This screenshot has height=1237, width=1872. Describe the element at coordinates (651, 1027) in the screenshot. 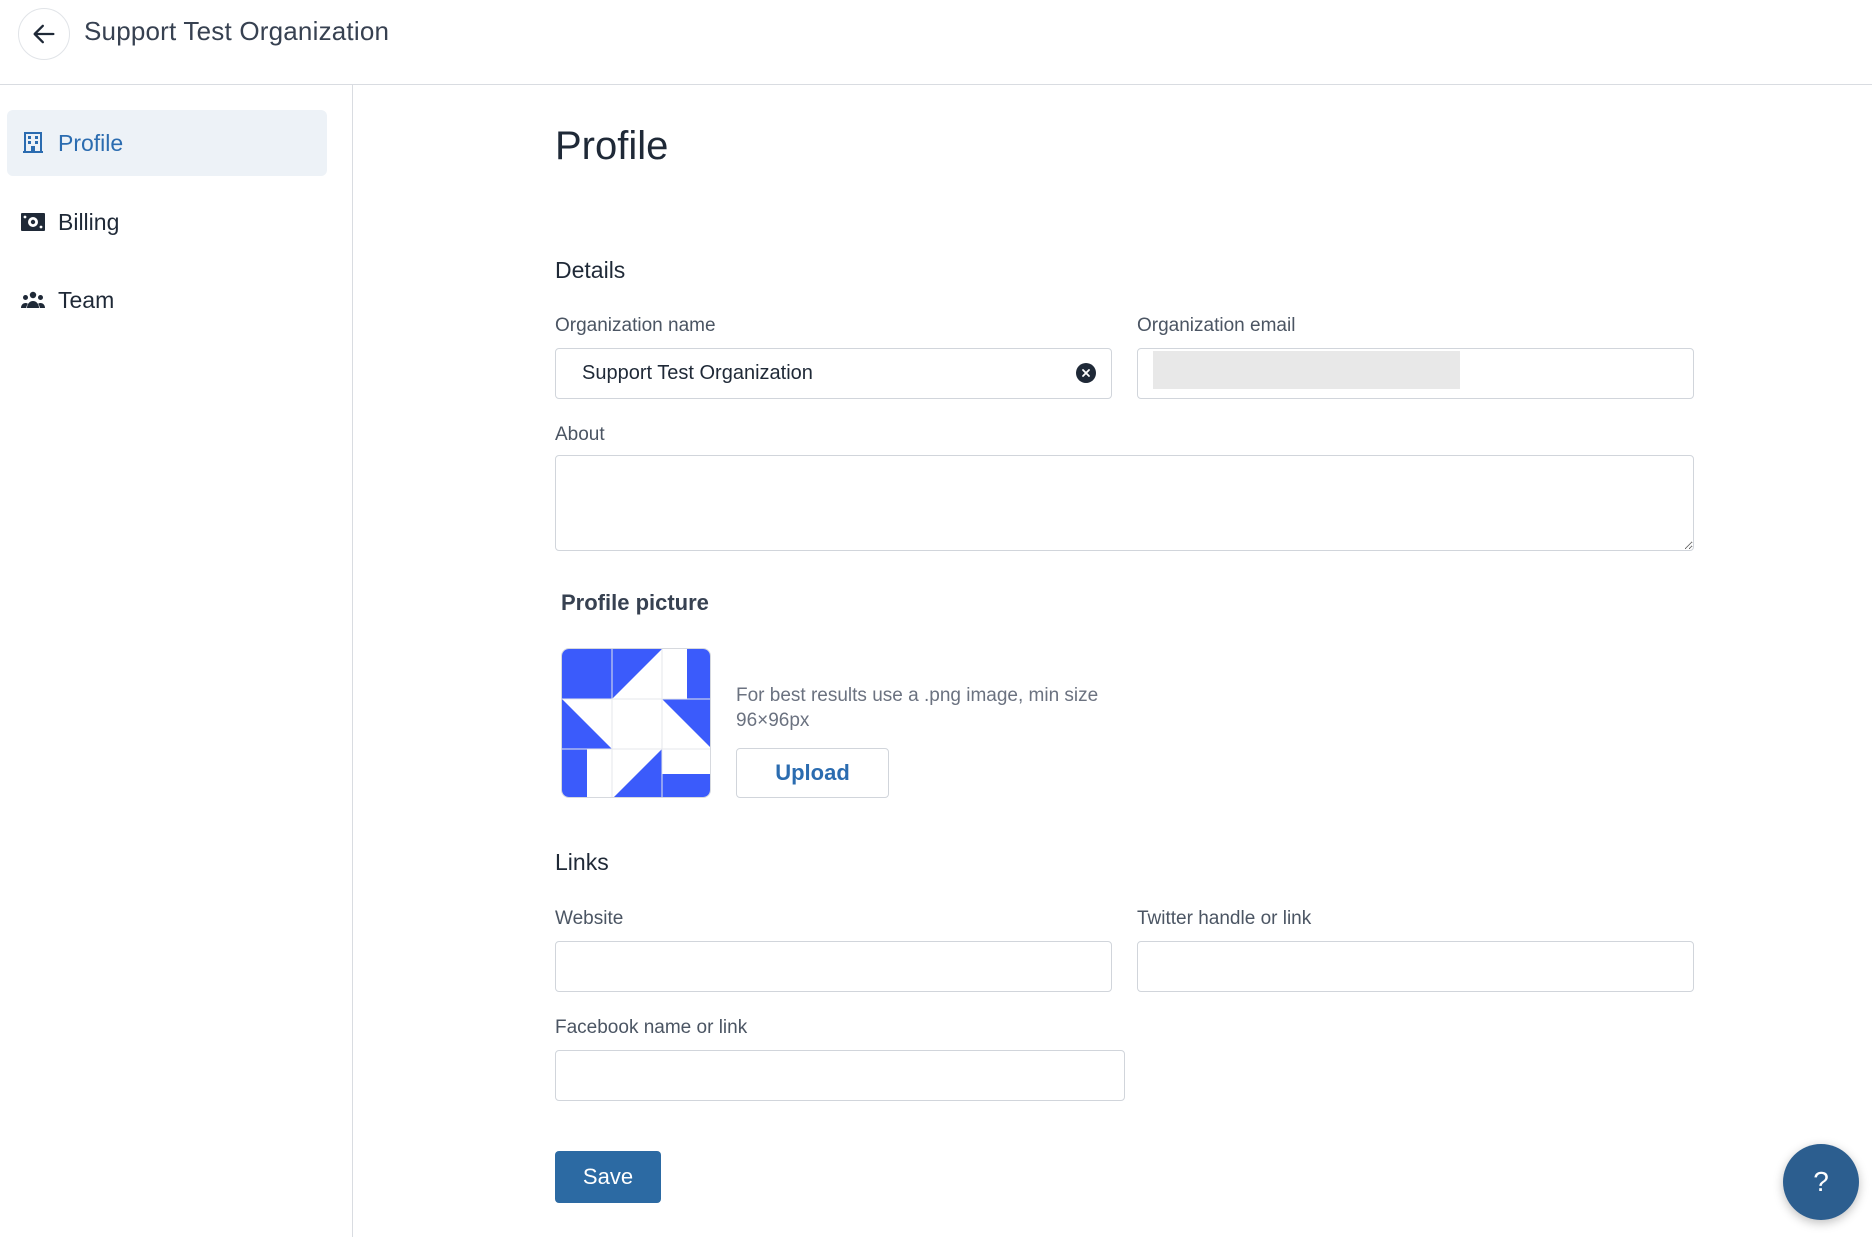

I see `facebook-label: Facebook name or link` at that location.